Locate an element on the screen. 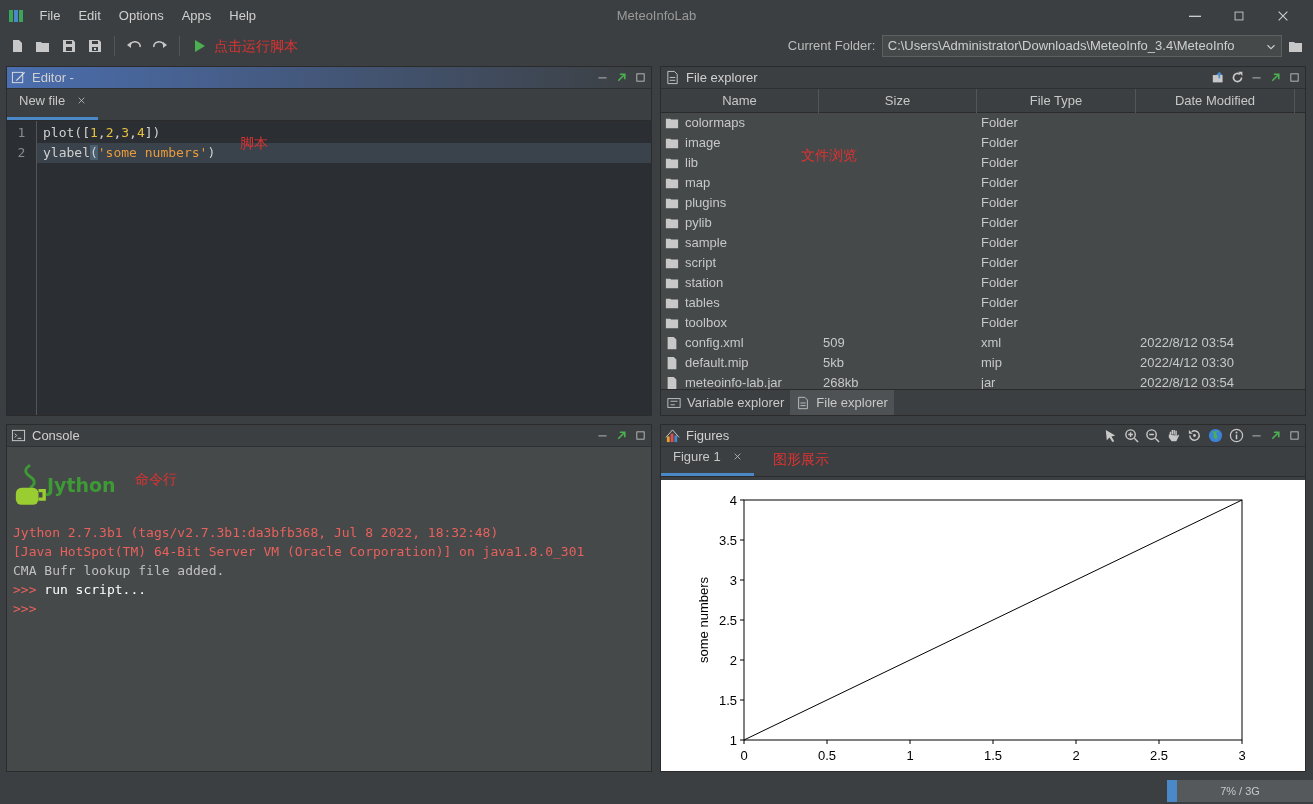  x-tick-label: 0 is located at coordinates (744, 755).